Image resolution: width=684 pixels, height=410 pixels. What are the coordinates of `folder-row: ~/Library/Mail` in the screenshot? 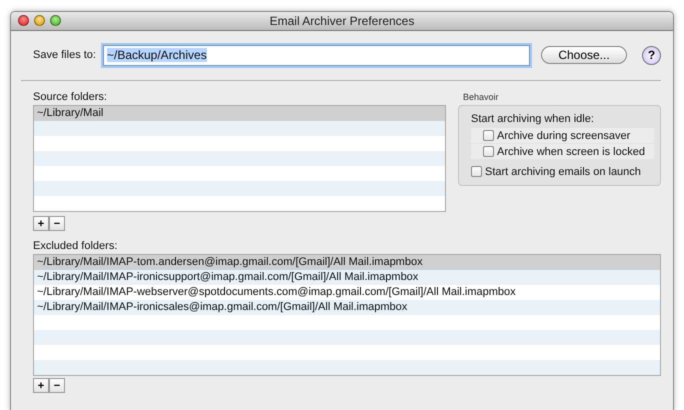 It's located at (239, 113).